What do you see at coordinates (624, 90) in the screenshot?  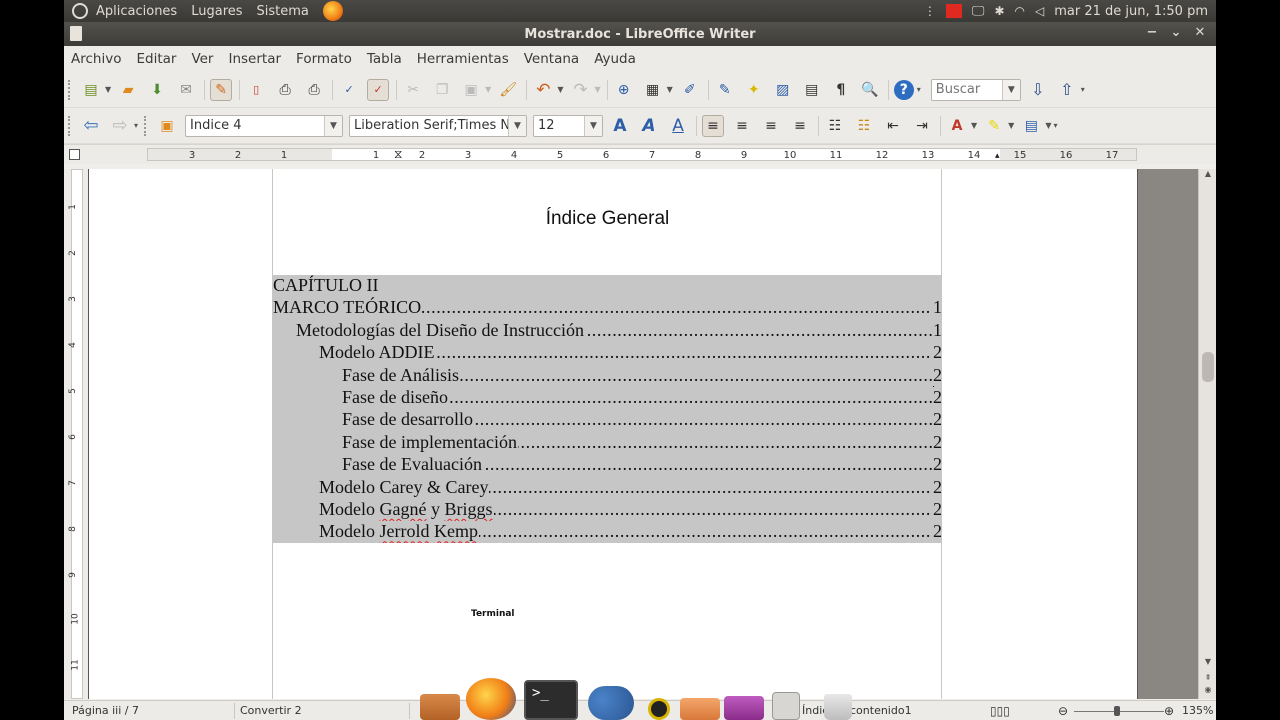 I see `hyperlink-icon: ⊕` at bounding box center [624, 90].